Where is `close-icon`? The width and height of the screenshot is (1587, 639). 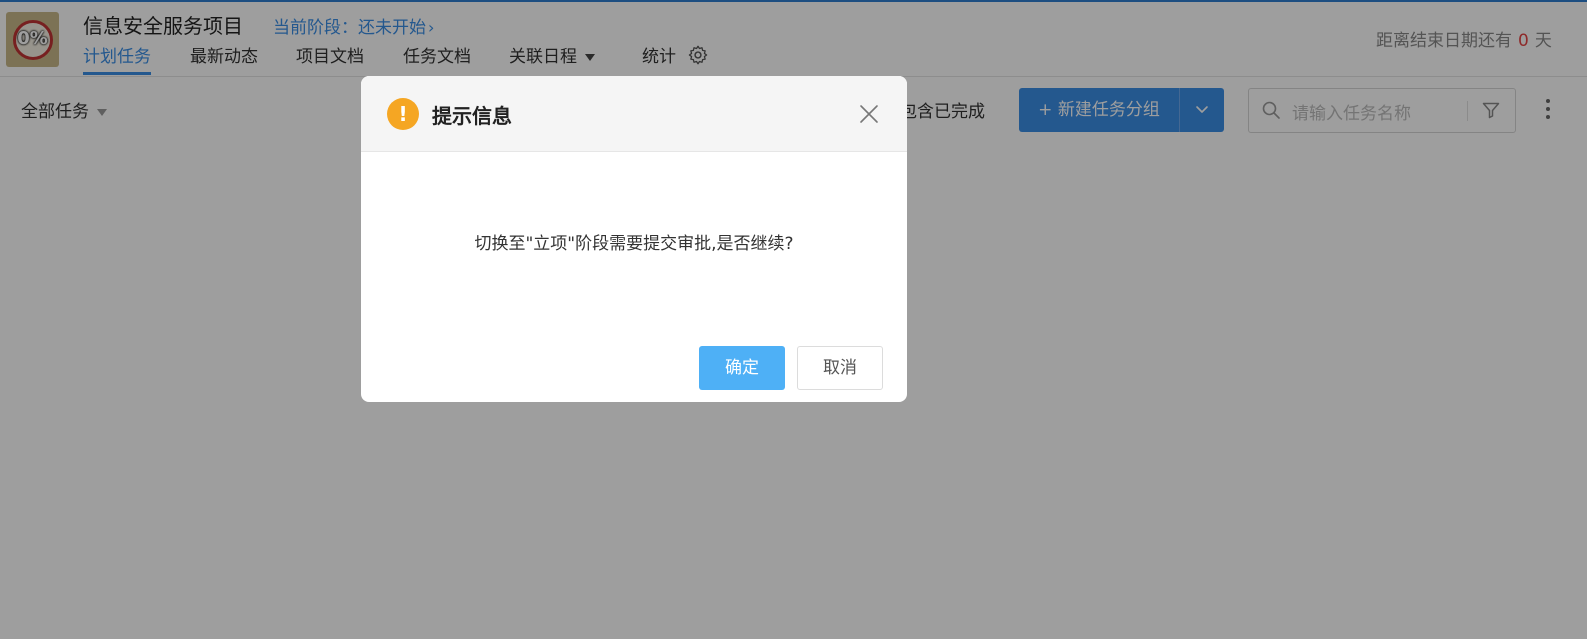
close-icon is located at coordinates (869, 114).